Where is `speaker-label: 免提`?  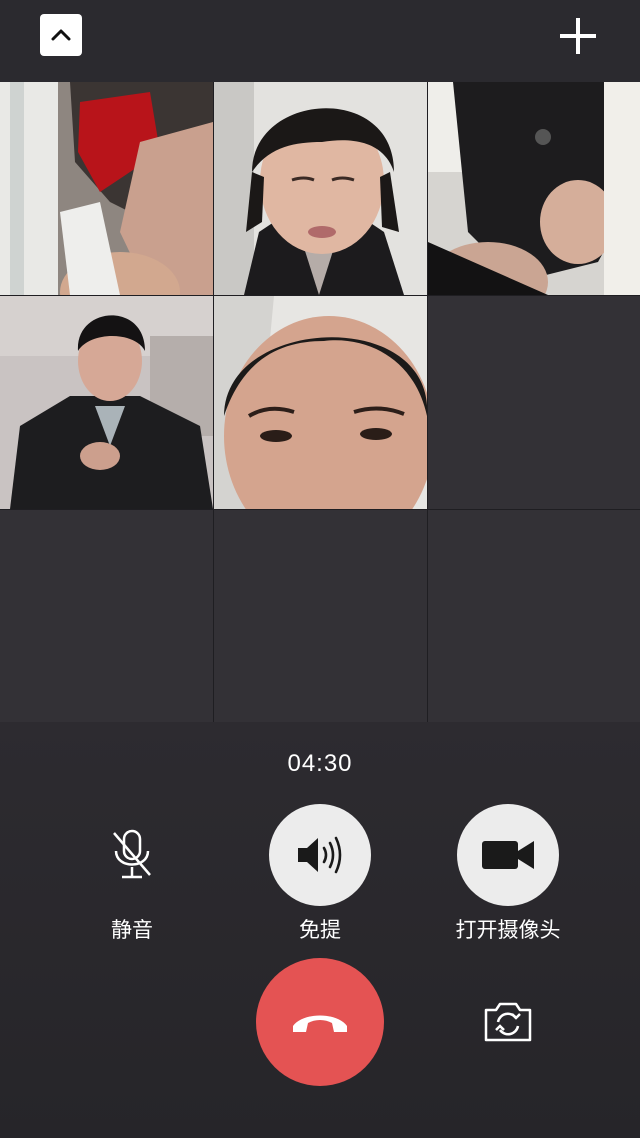 speaker-label: 免提 is located at coordinates (320, 930).